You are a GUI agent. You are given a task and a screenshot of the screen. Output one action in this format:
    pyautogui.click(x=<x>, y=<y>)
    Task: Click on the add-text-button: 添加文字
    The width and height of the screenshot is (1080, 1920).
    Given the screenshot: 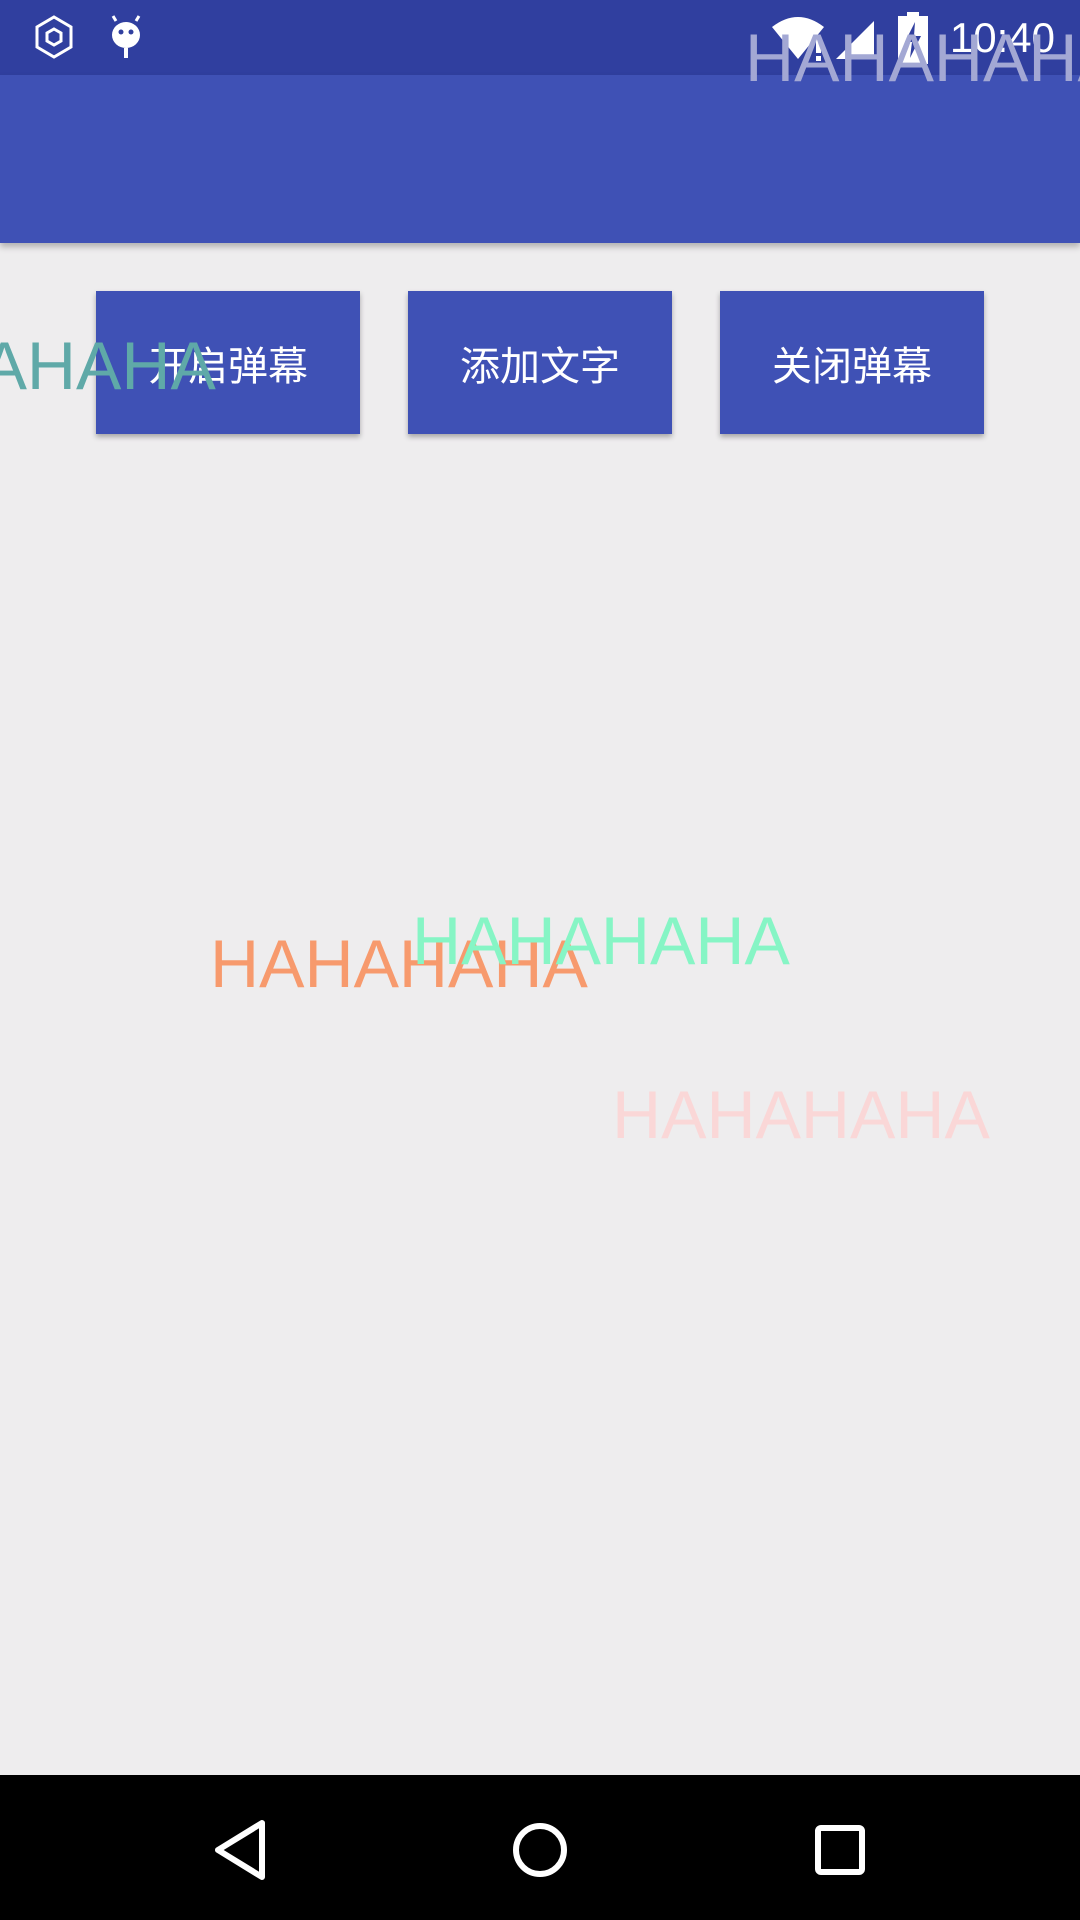 What is the action you would take?
    pyautogui.click(x=540, y=362)
    